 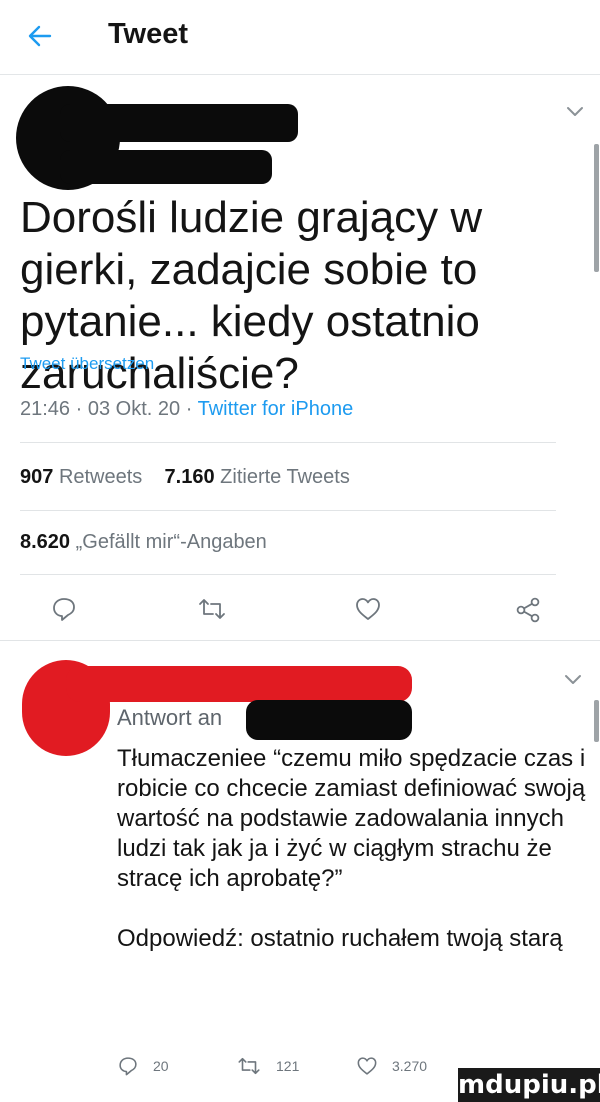 What do you see at coordinates (529, 1085) in the screenshot?
I see `watermark: mdupiu.pl` at bounding box center [529, 1085].